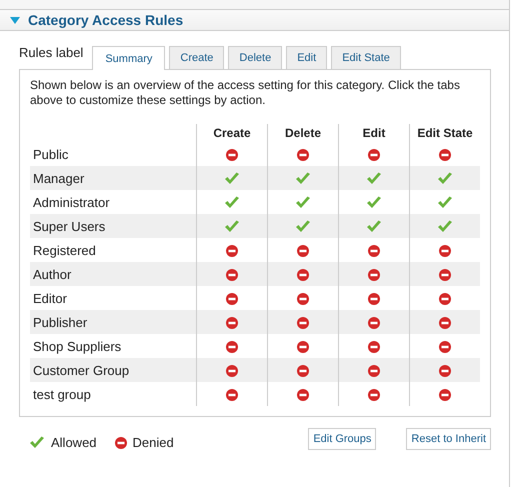  I want to click on group-name: Super Users, so click(113, 226).